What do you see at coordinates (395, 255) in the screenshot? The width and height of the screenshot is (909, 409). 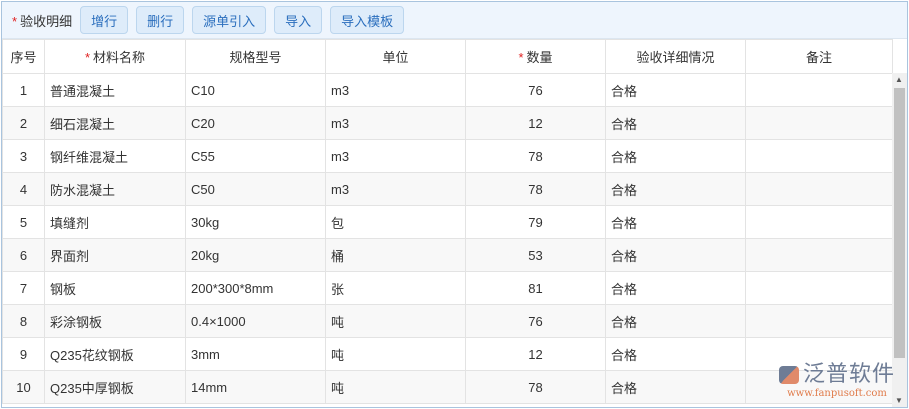 I see `table-cell: 桶` at bounding box center [395, 255].